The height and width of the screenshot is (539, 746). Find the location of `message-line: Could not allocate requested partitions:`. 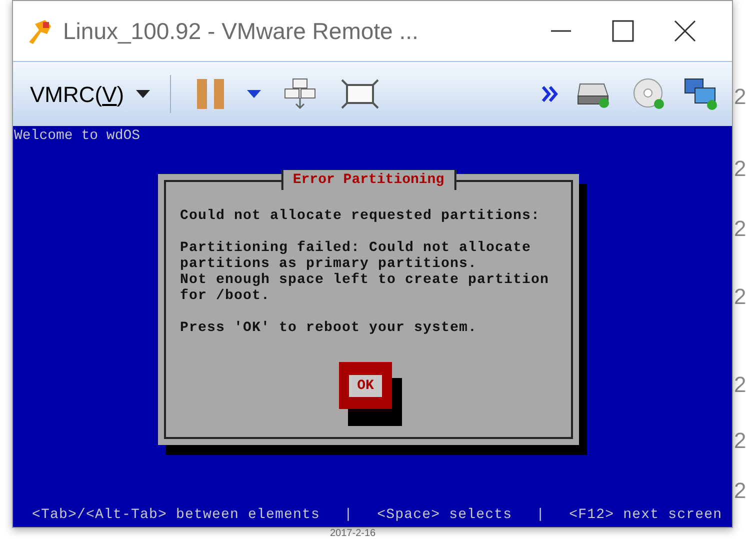

message-line: Could not allocate requested partitions: is located at coordinates (360, 216).